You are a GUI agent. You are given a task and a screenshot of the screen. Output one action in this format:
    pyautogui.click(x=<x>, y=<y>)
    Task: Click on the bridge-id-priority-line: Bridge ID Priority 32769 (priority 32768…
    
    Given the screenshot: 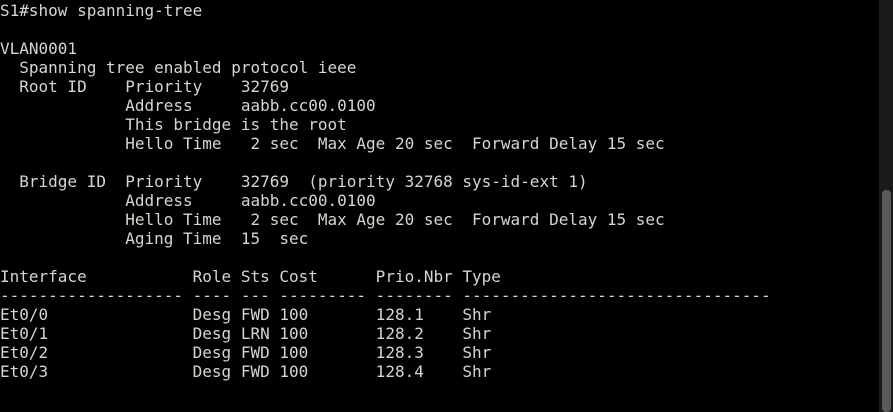 What is the action you would take?
    pyautogui.click(x=294, y=181)
    